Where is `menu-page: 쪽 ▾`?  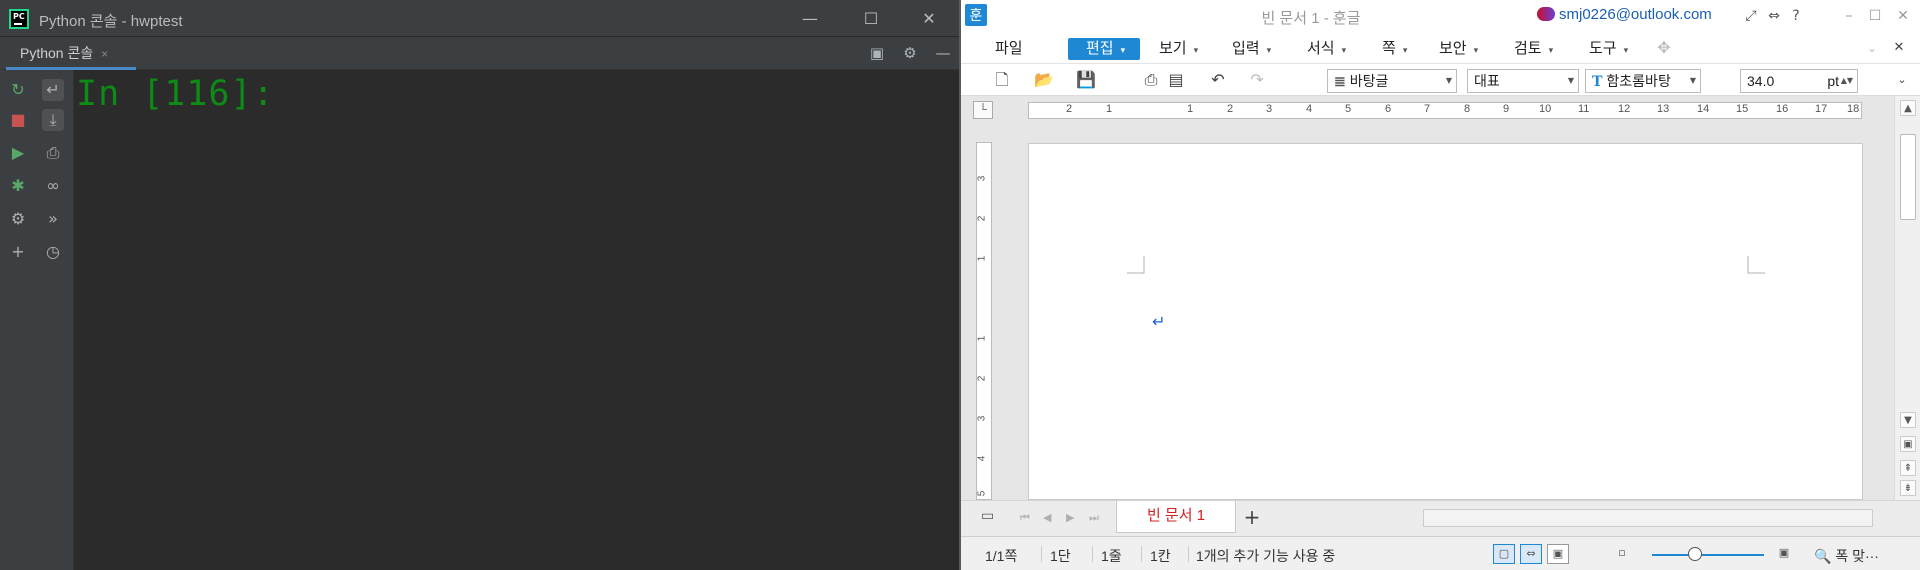
menu-page: 쪽 ▾ is located at coordinates (1394, 49).